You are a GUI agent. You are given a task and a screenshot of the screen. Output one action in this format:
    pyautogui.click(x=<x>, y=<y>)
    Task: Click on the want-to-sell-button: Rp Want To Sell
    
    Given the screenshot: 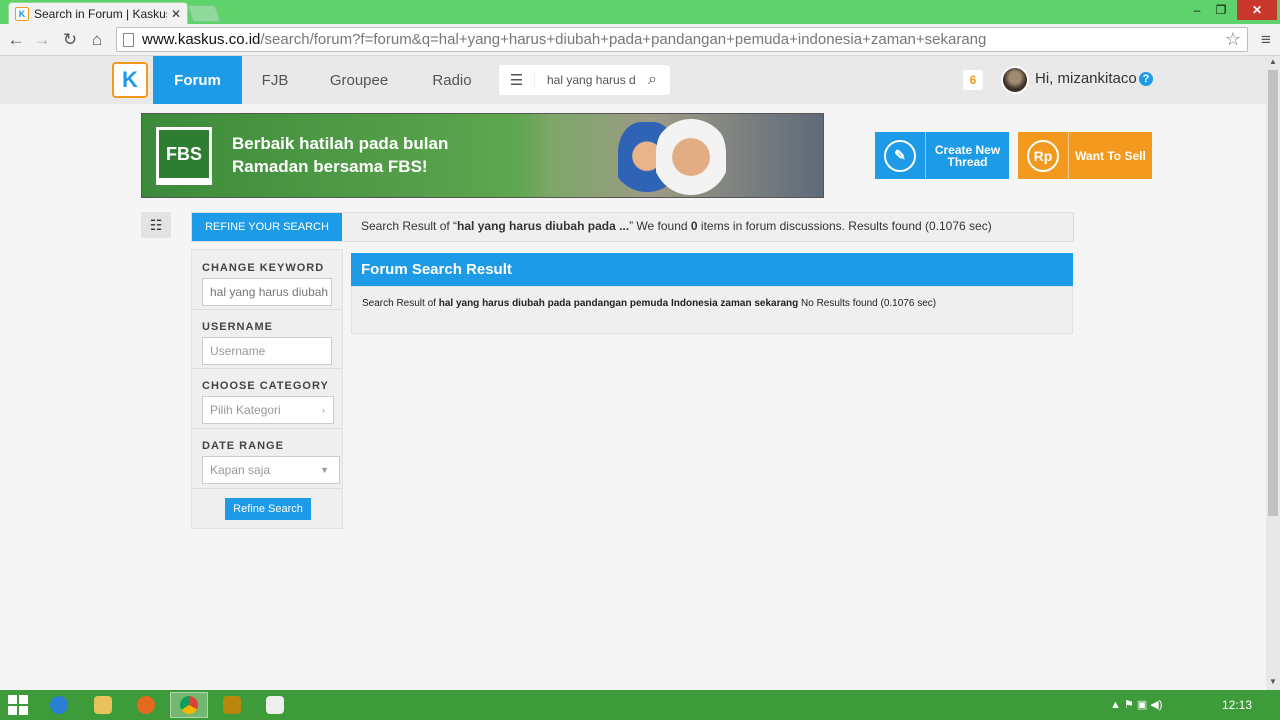 What is the action you would take?
    pyautogui.click(x=1085, y=155)
    